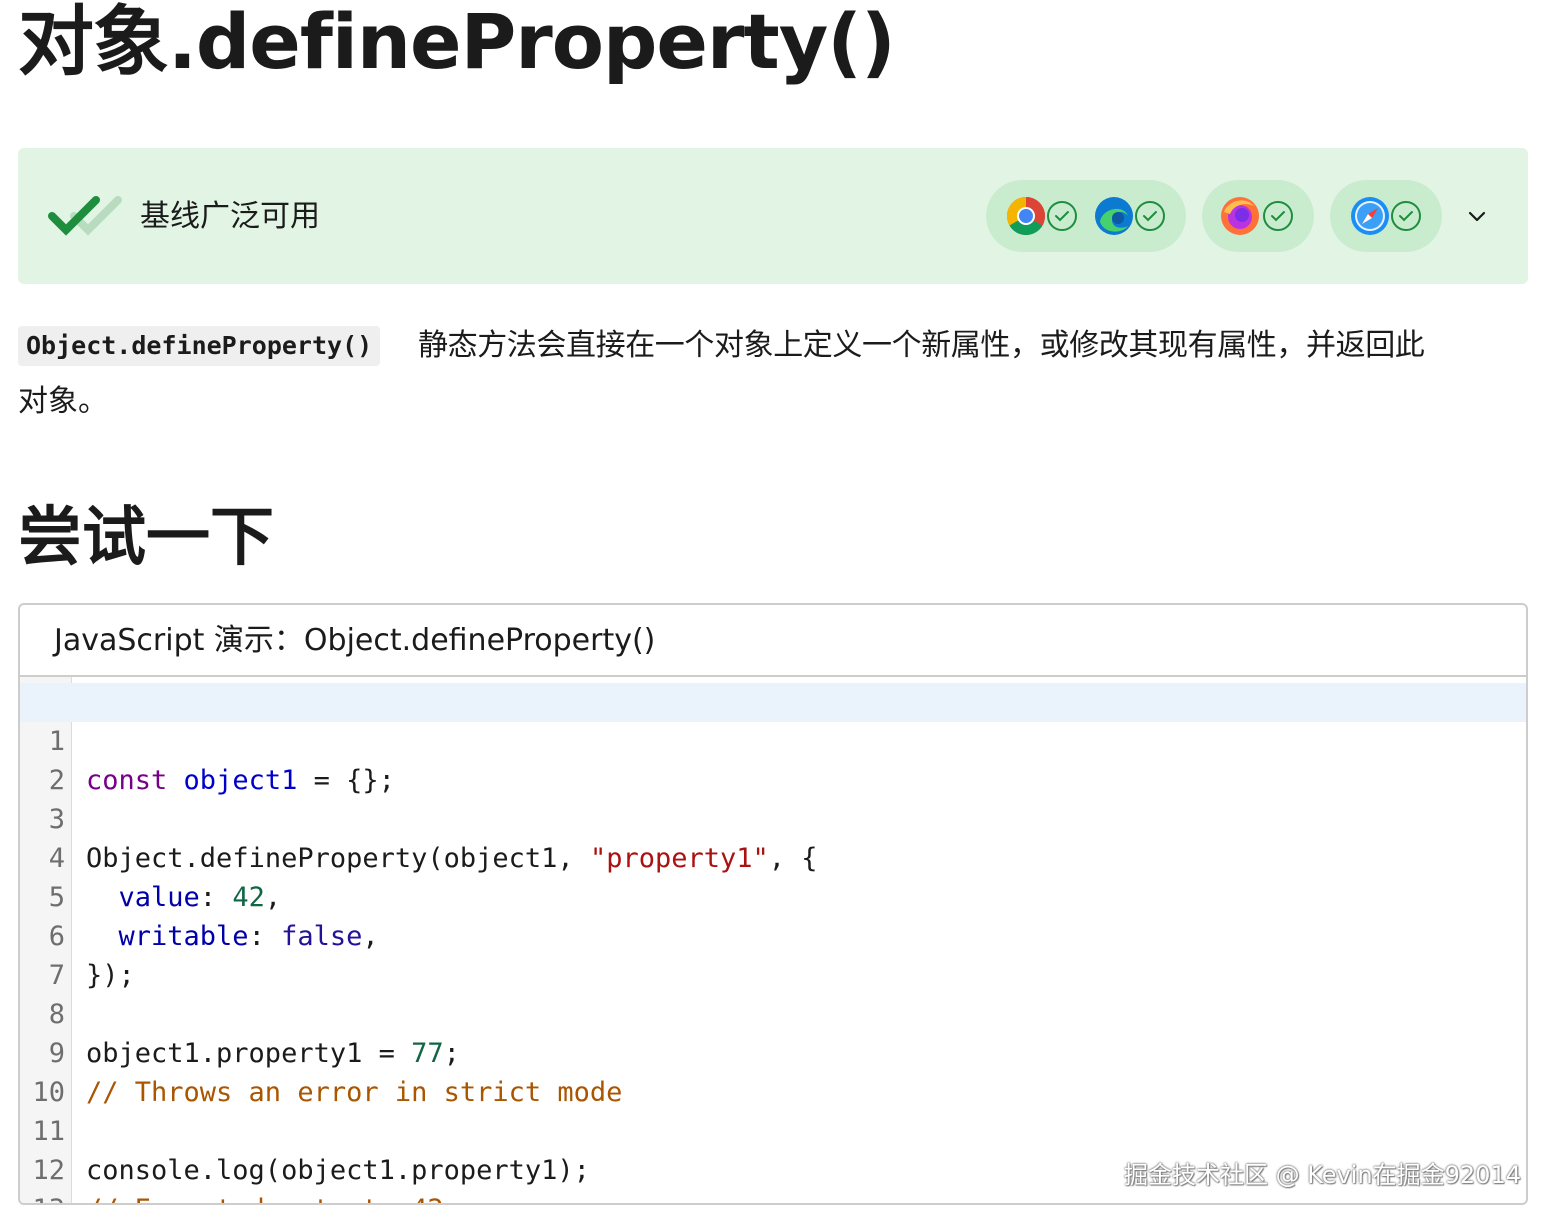  Describe the element at coordinates (1240, 216) in the screenshot. I see `firefox-icon` at that location.